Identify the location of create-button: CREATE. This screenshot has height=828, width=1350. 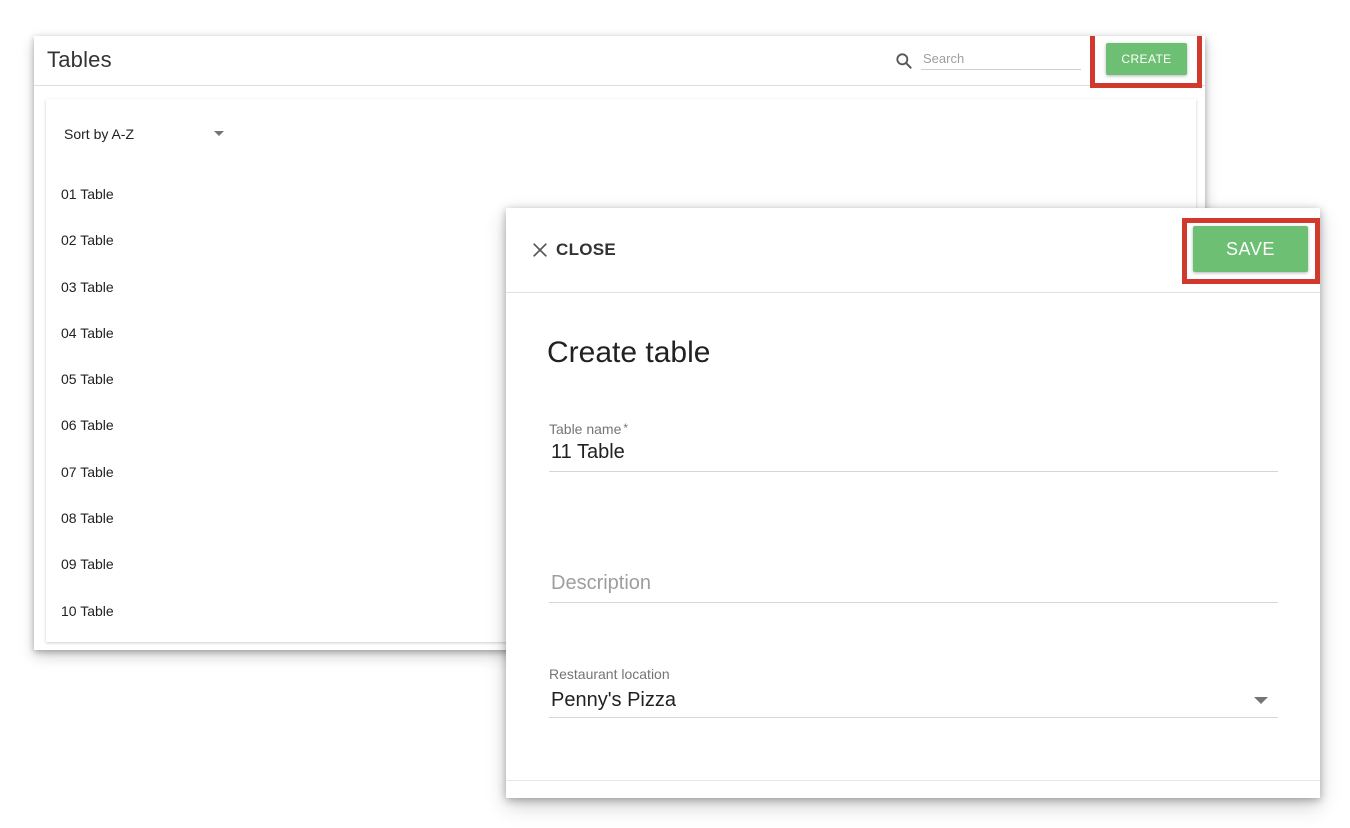
(1146, 59).